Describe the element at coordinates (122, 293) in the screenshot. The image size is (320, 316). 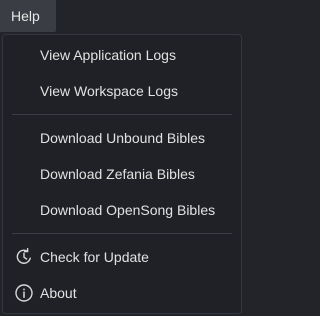
I see `menu-item-about: About` at that location.